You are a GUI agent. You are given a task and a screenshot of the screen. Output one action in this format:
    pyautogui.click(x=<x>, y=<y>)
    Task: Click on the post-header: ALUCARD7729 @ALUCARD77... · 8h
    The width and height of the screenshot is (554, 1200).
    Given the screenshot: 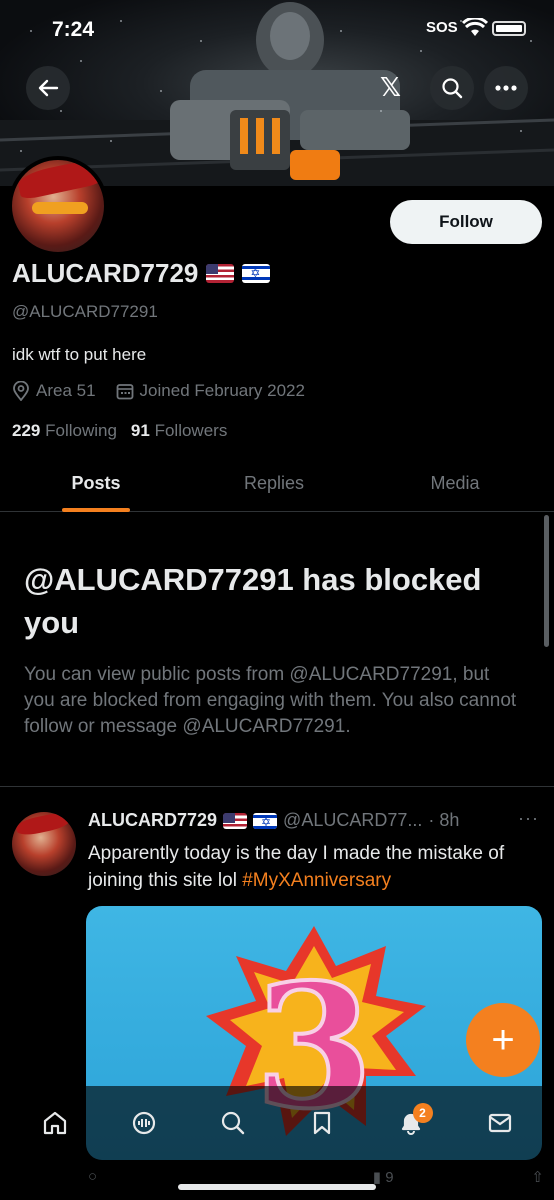 What is the action you would take?
    pyautogui.click(x=318, y=820)
    